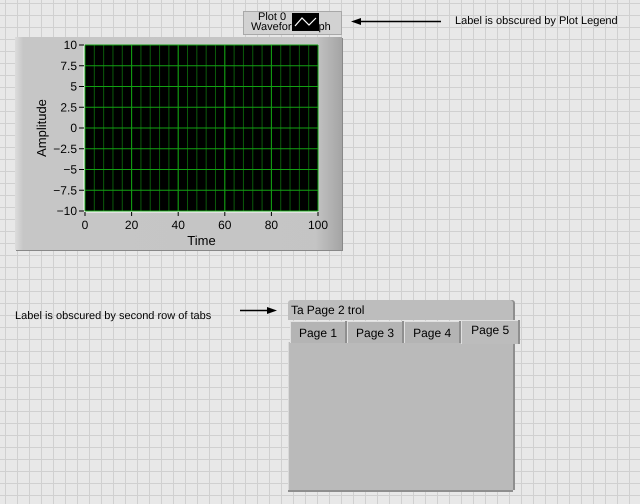 The image size is (640, 504). What do you see at coordinates (73, 87) in the screenshot?
I see `tick-label: 5` at bounding box center [73, 87].